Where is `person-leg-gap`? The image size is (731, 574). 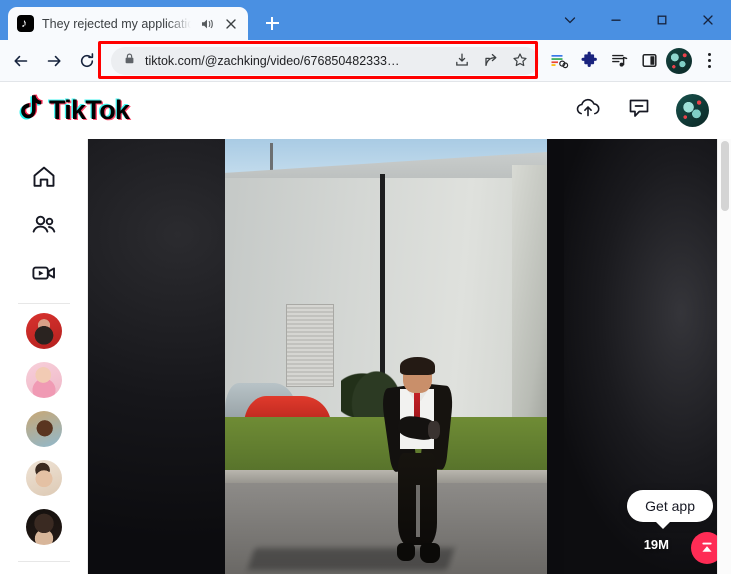
person-leg-gap is located at coordinates (417, 510).